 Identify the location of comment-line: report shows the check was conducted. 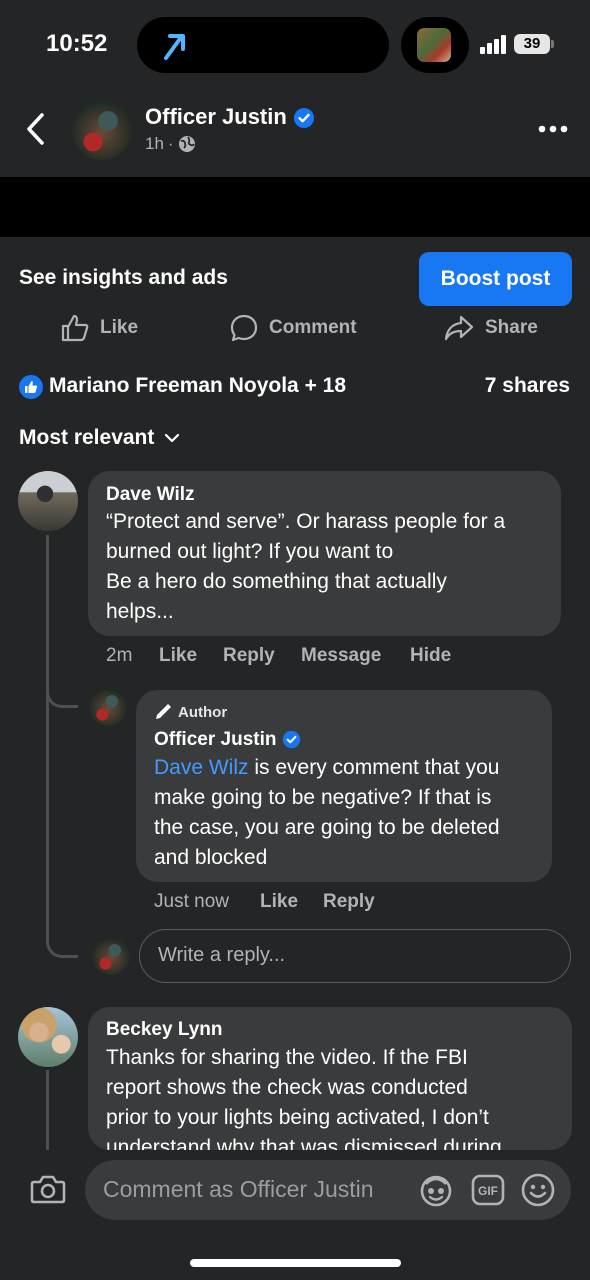
(287, 1087).